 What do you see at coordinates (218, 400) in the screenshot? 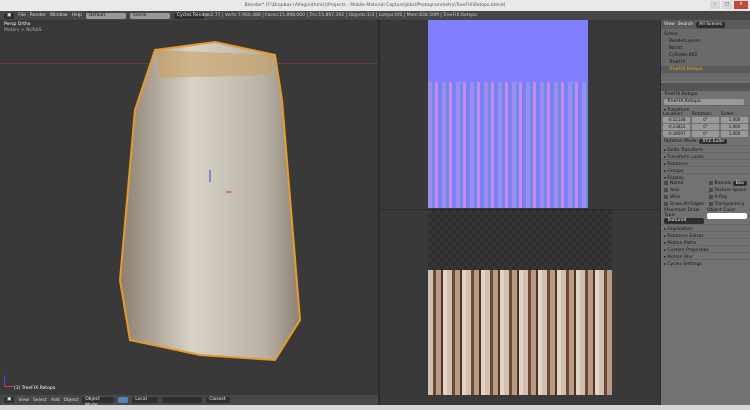
I see `snap-select: Closest` at bounding box center [218, 400].